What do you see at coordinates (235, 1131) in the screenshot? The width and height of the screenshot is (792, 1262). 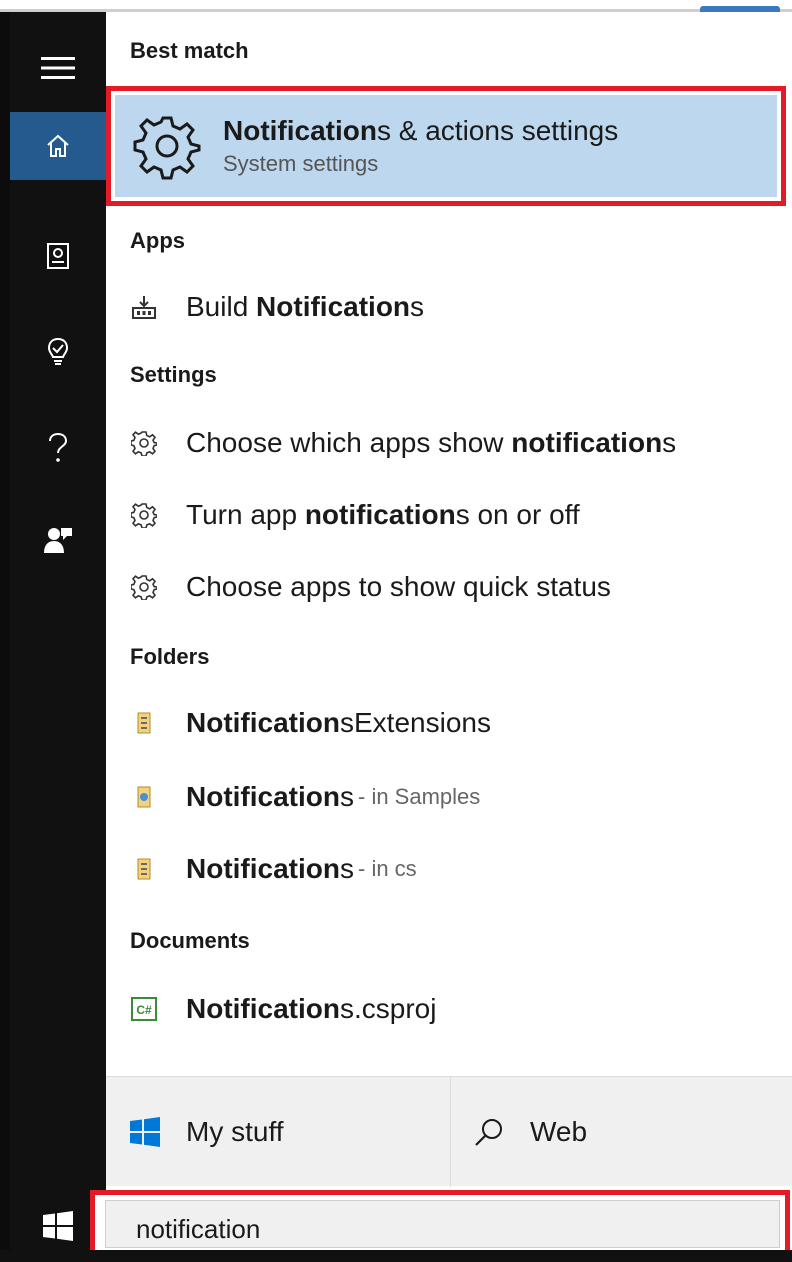 I see `my-stuff-label: My stuff` at bounding box center [235, 1131].